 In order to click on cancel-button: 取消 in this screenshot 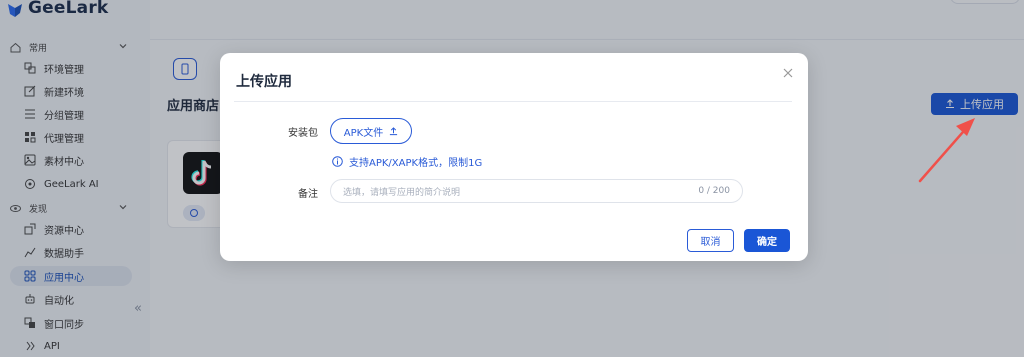, I will do `click(710, 240)`.